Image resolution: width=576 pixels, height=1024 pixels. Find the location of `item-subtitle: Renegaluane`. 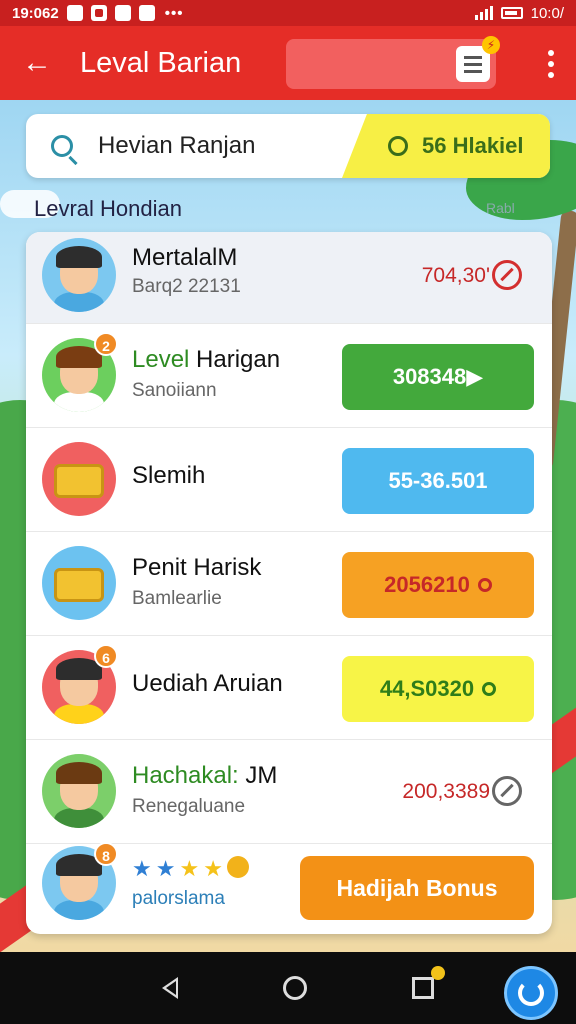

item-subtitle: Renegaluane is located at coordinates (189, 806).